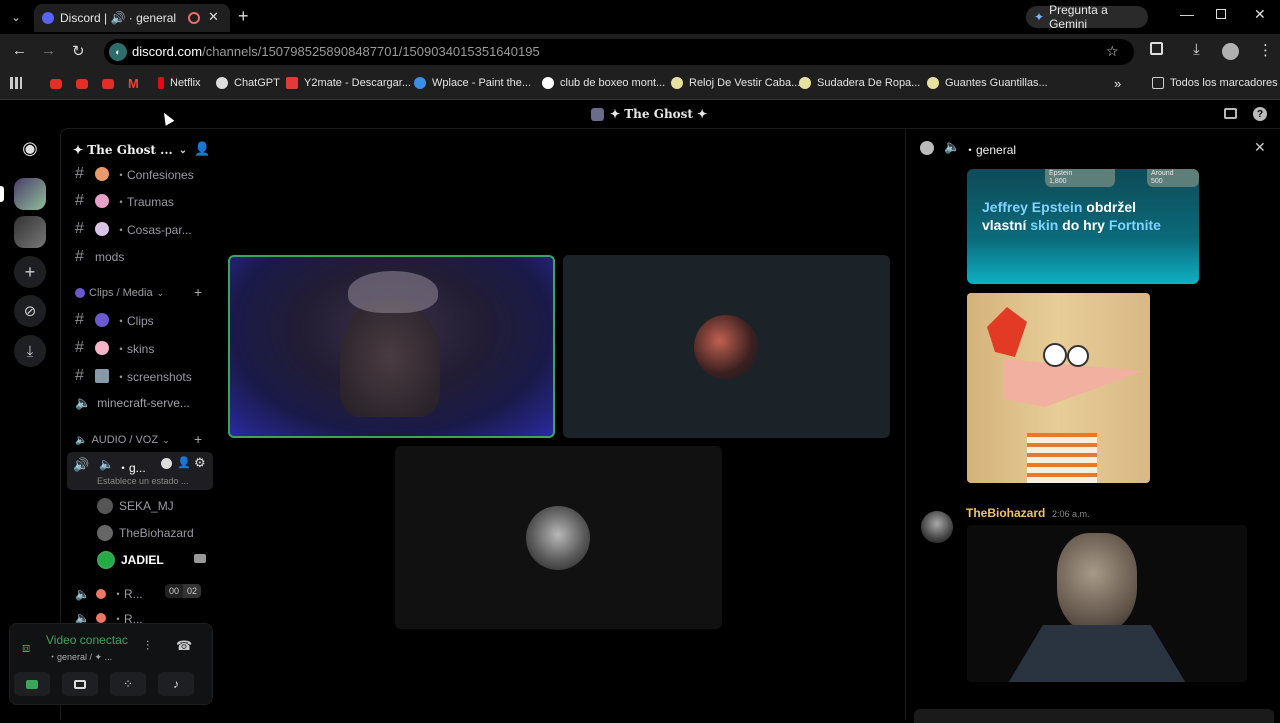 The image size is (1280, 723). Describe the element at coordinates (16, 17) in the screenshot. I see `tab-search-chevron-icon: ⌄` at that location.